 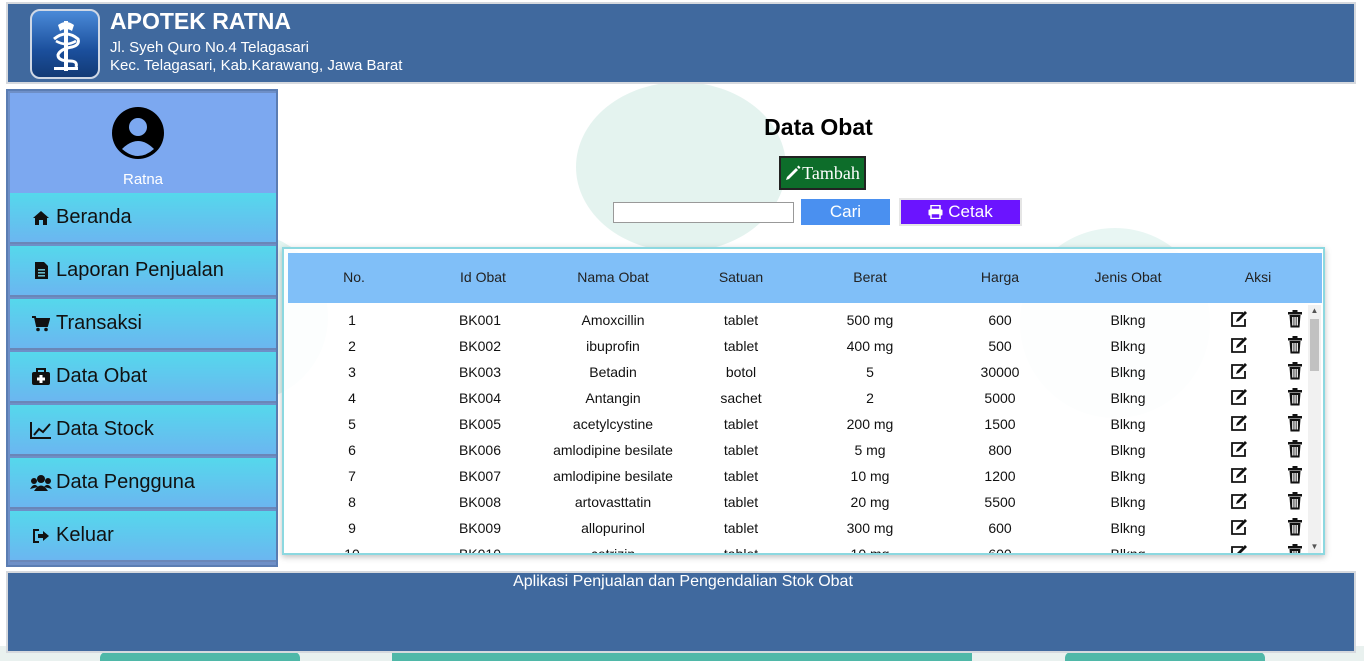 I want to click on sidebar-item-data-pengguna: Data Pengguna, so click(x=143, y=483).